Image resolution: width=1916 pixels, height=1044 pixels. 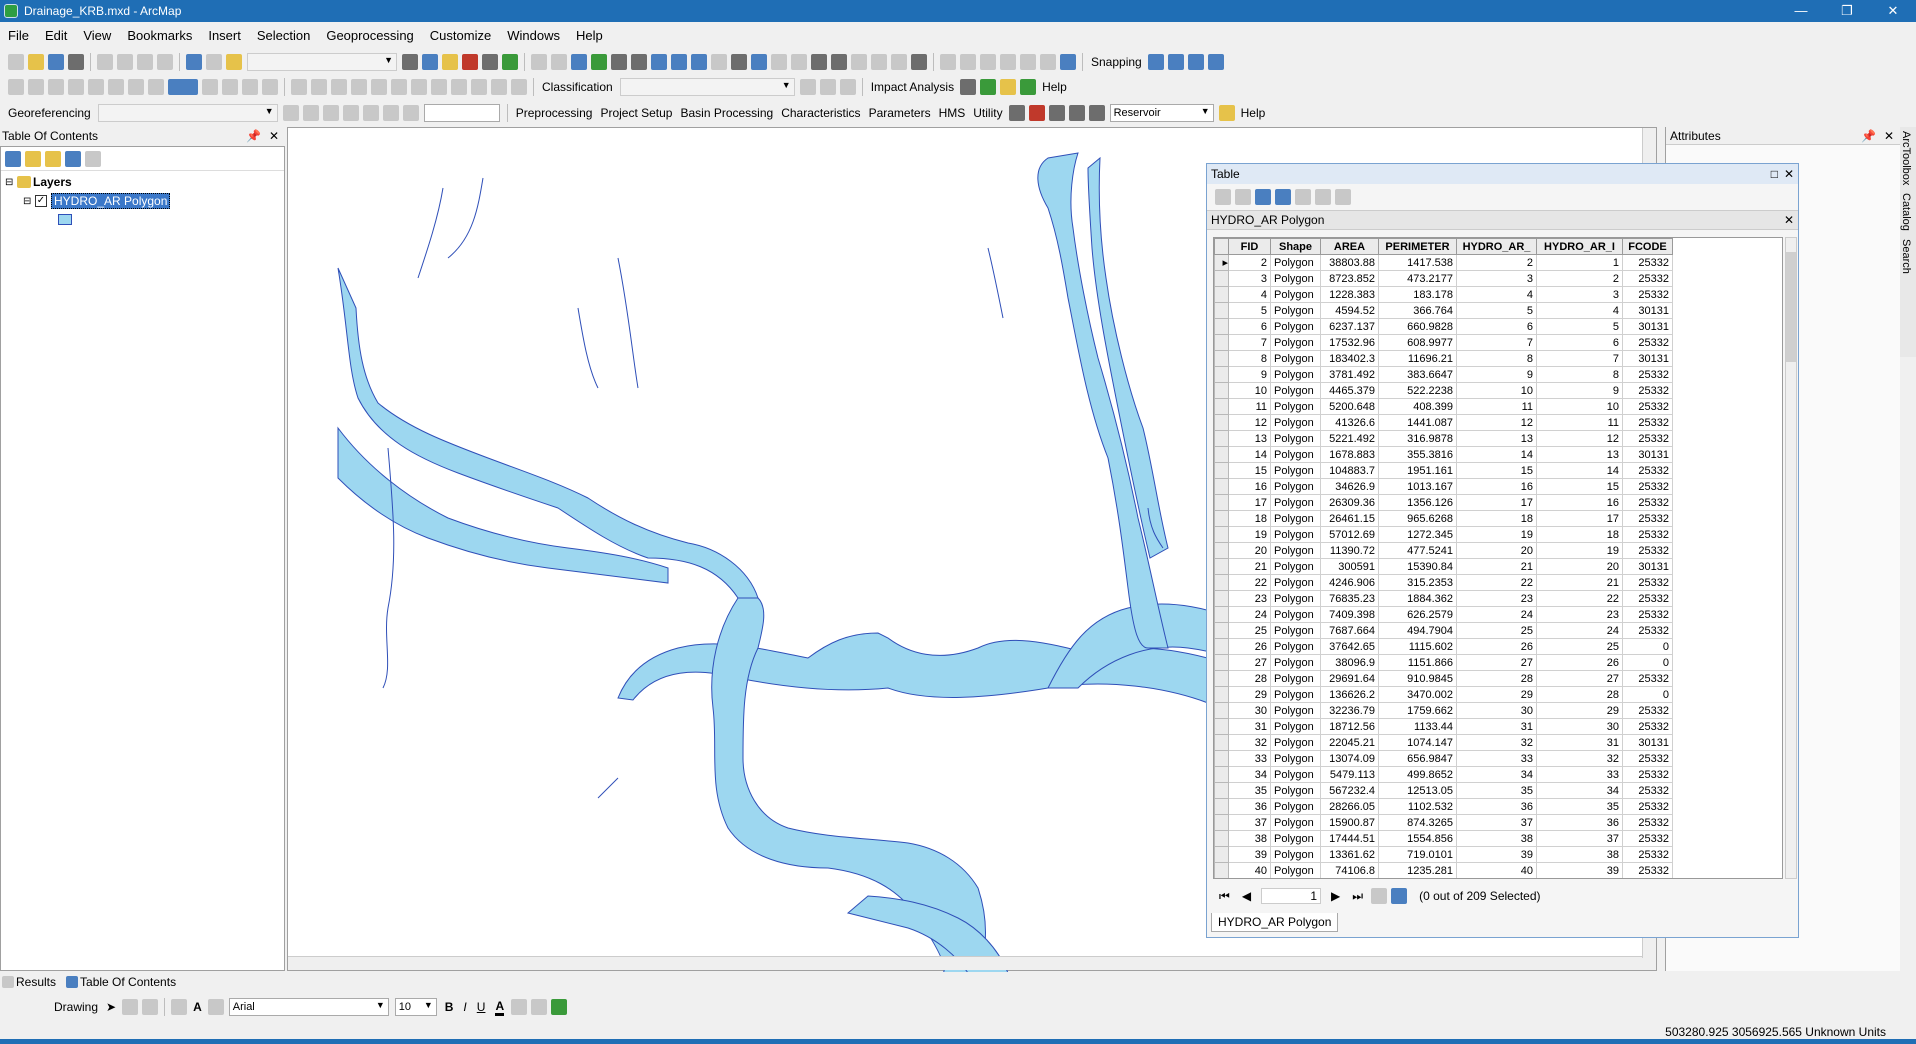 What do you see at coordinates (339, 86) in the screenshot?
I see `draw-tool-3-icon` at bounding box center [339, 86].